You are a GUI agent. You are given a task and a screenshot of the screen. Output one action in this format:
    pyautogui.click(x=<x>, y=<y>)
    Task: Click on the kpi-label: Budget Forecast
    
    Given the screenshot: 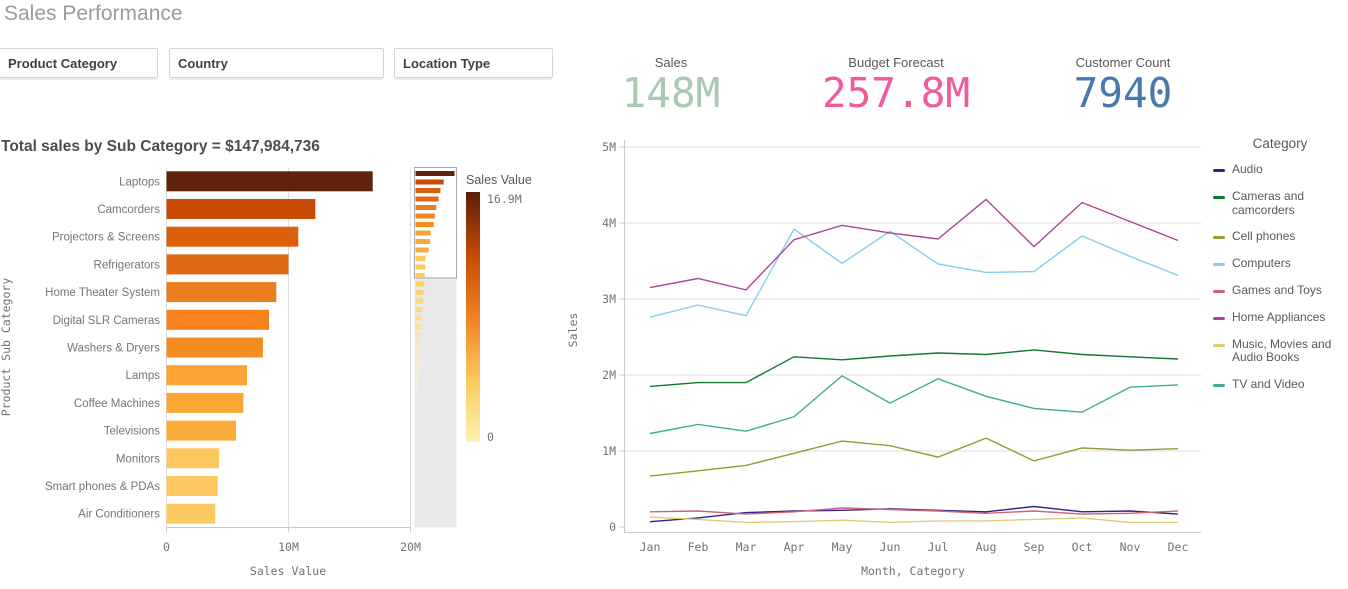 What is the action you would take?
    pyautogui.click(x=896, y=62)
    